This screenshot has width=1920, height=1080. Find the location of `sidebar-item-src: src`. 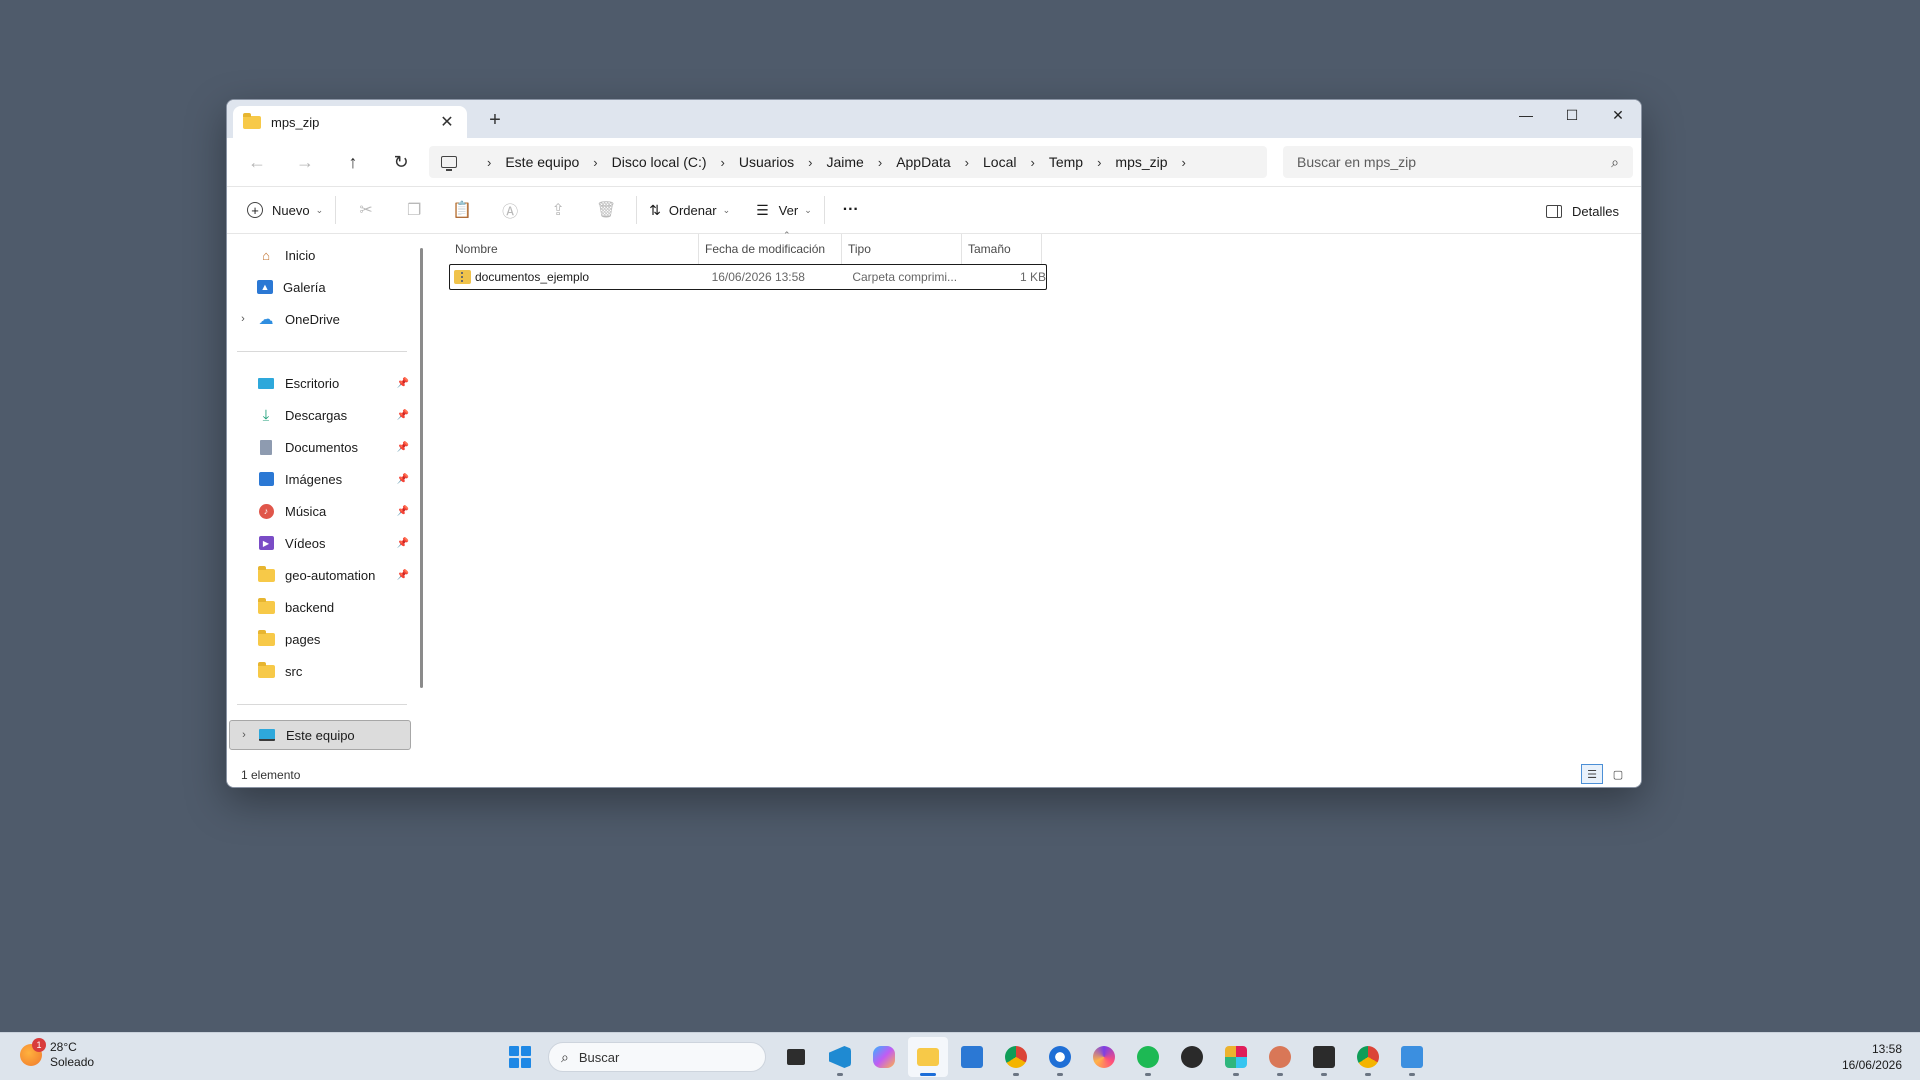

sidebar-item-src: src is located at coordinates (320, 671).